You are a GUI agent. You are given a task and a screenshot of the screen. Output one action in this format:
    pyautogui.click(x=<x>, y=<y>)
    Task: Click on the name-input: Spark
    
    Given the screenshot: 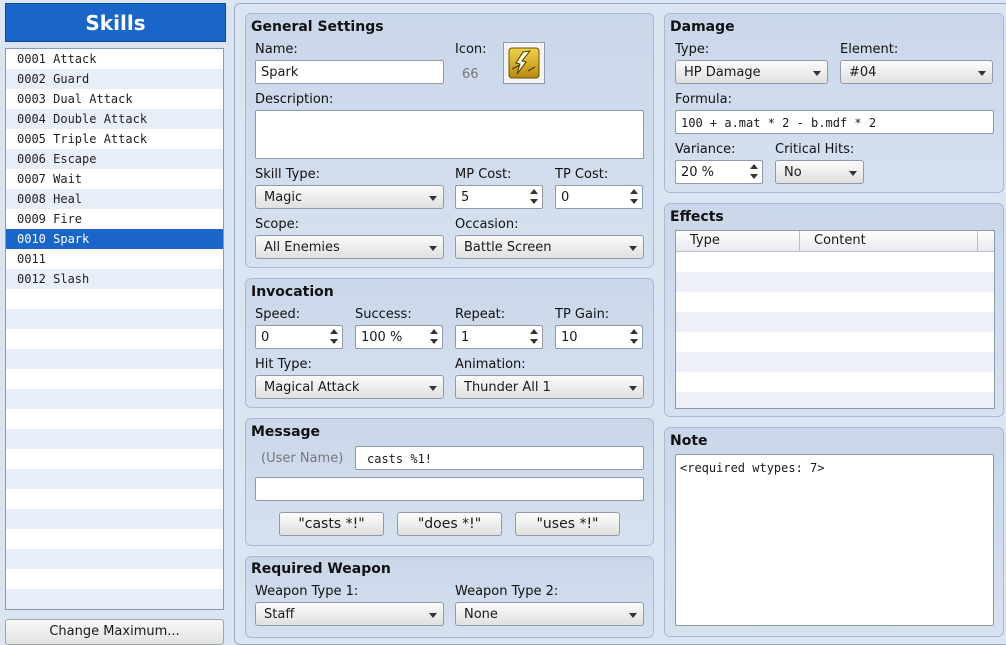 What is the action you would take?
    pyautogui.click(x=349, y=72)
    